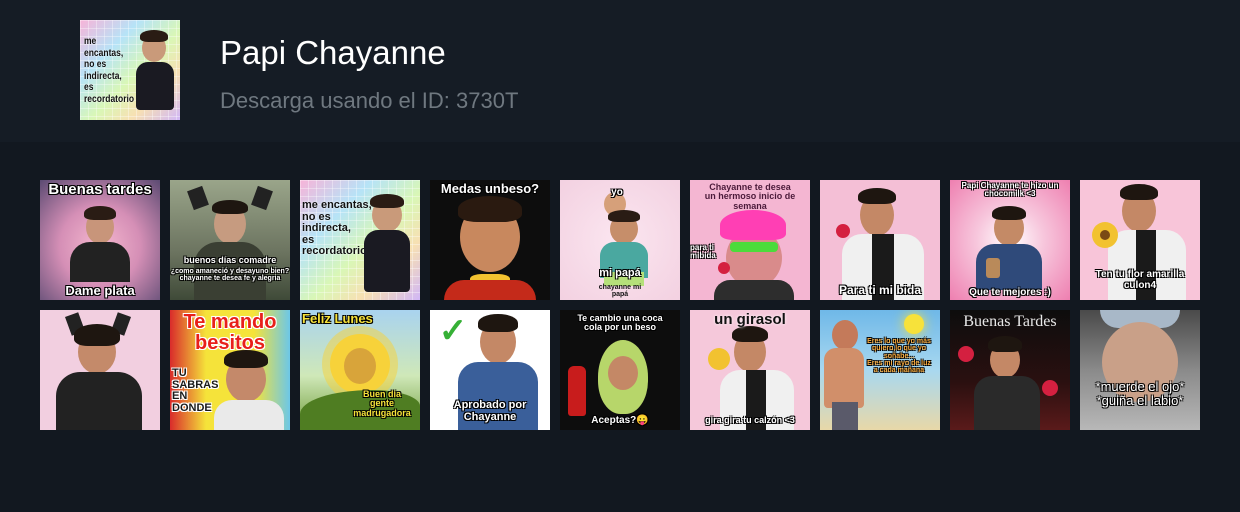  Describe the element at coordinates (230, 332) in the screenshot. I see `sticker-caption-top: Te mando besitos` at that location.